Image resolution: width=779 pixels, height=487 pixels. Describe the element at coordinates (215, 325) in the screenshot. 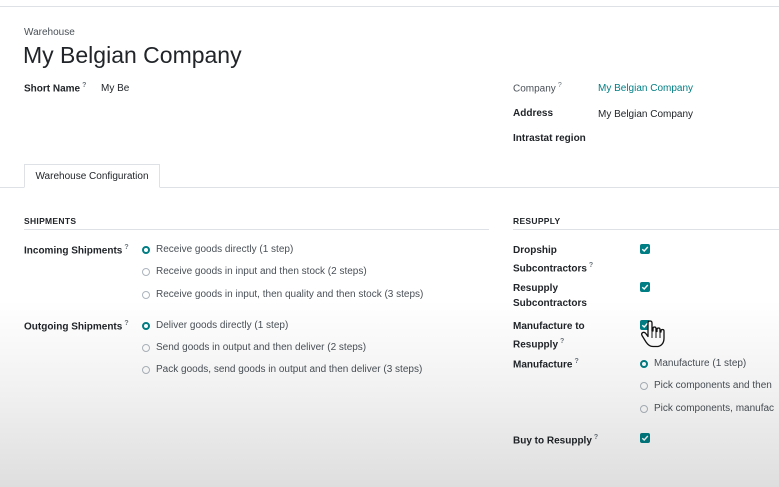

I see `outgoing-option-1: Deliver goods directly (1 step)` at that location.